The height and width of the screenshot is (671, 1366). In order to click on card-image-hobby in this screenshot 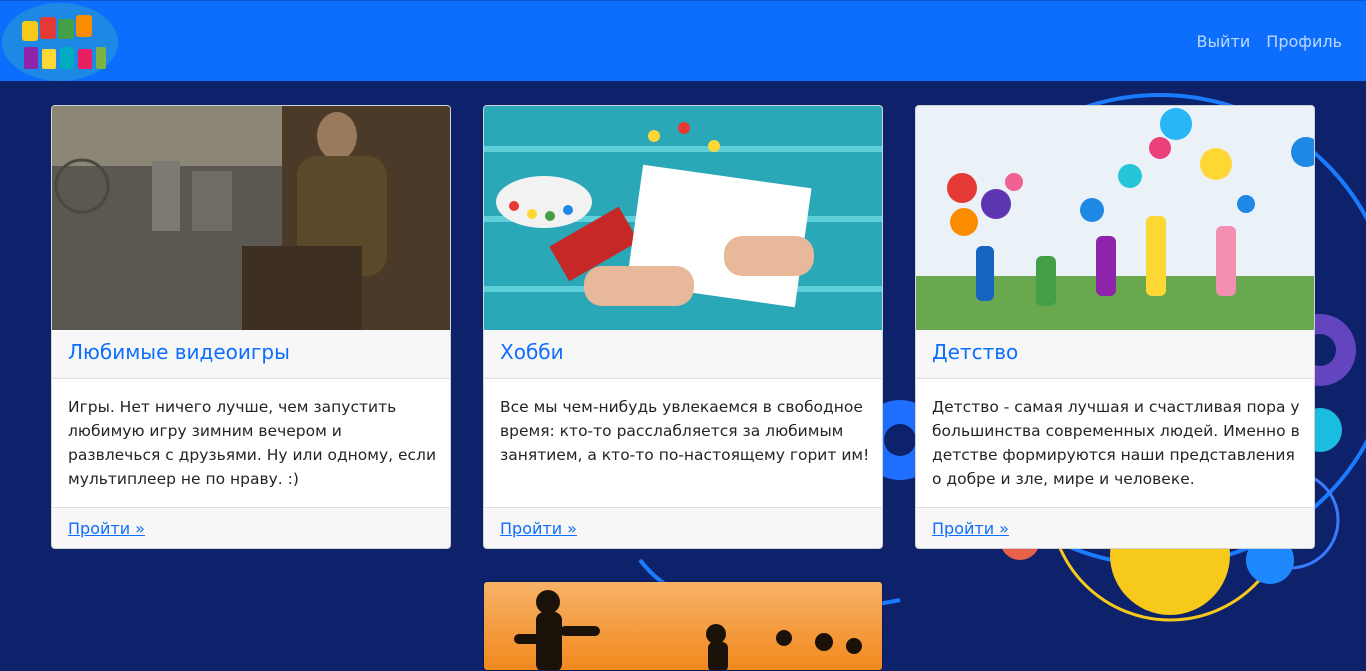, I will do `click(683, 218)`.